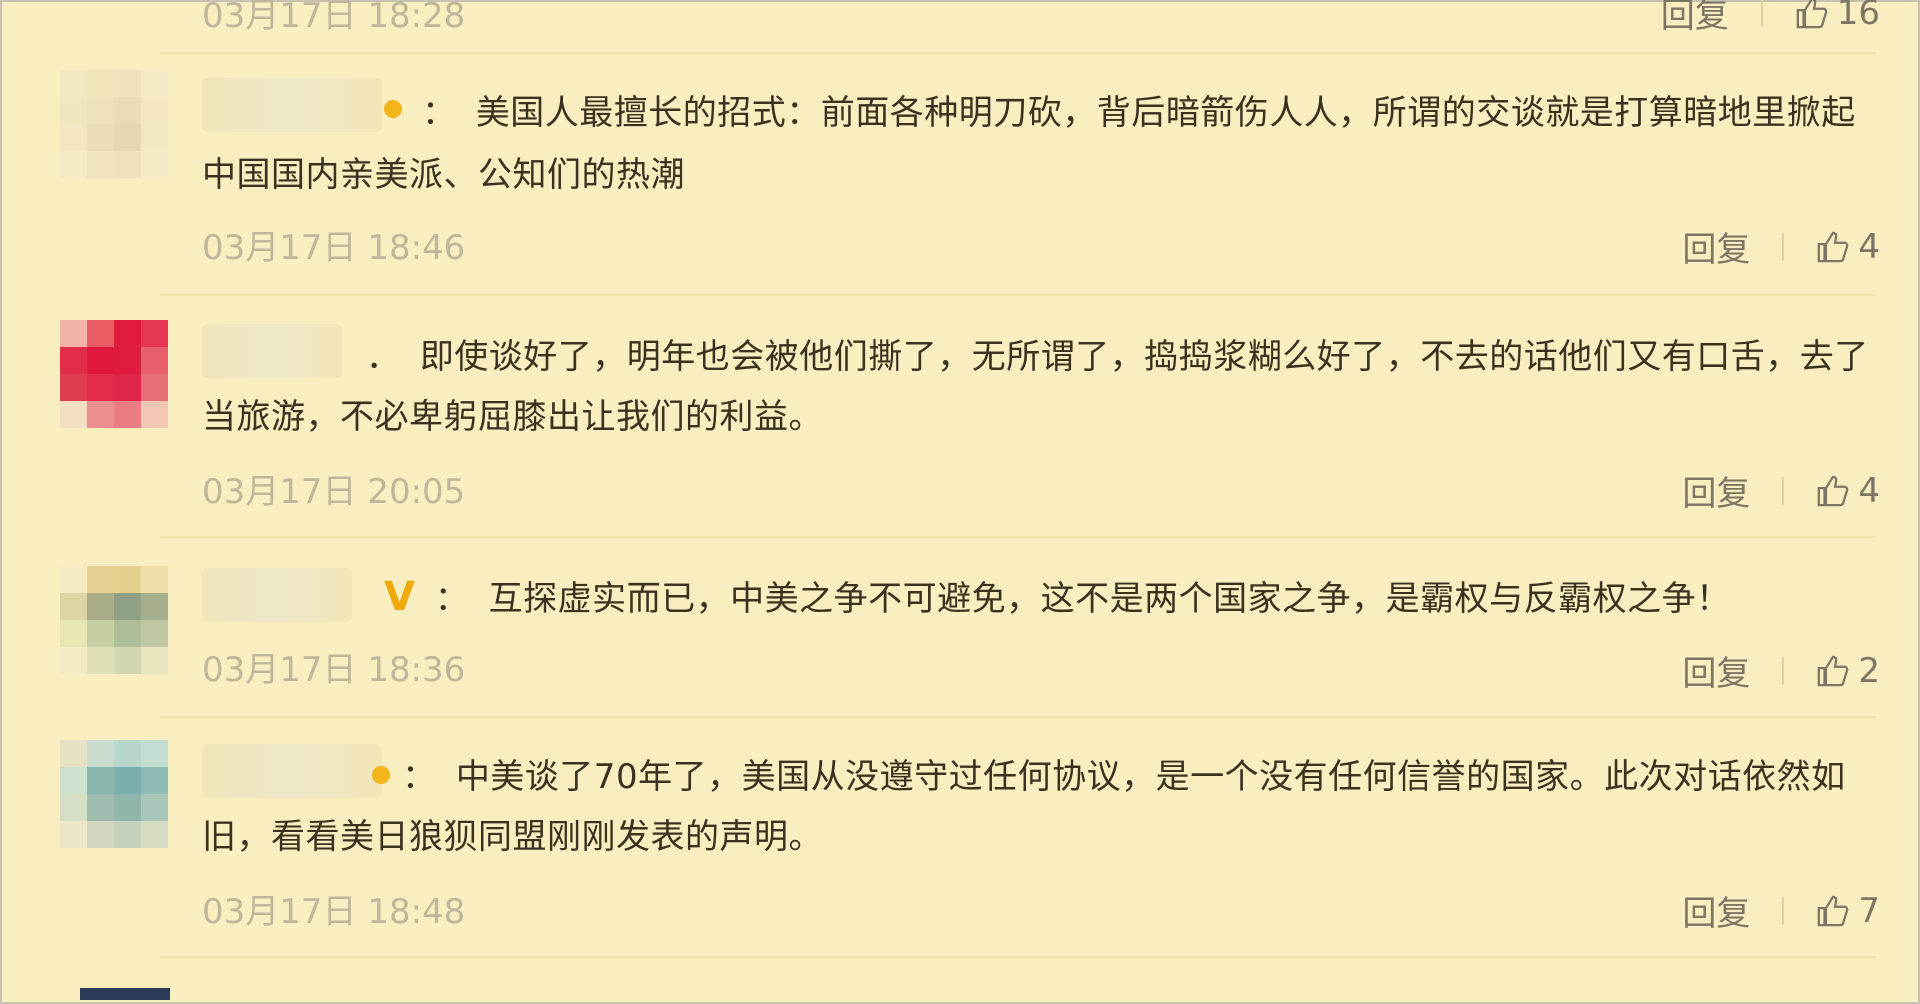 The image size is (1920, 1004). I want to click on comment-actions: 回复 7, so click(1781, 910).